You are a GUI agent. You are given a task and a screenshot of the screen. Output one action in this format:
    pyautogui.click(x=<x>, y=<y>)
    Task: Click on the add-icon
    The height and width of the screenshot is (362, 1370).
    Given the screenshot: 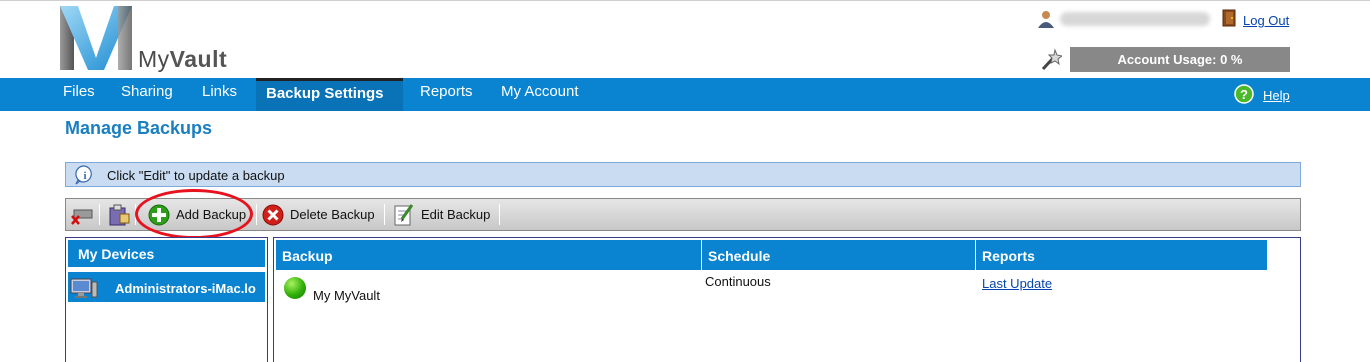 What is the action you would take?
    pyautogui.click(x=159, y=214)
    